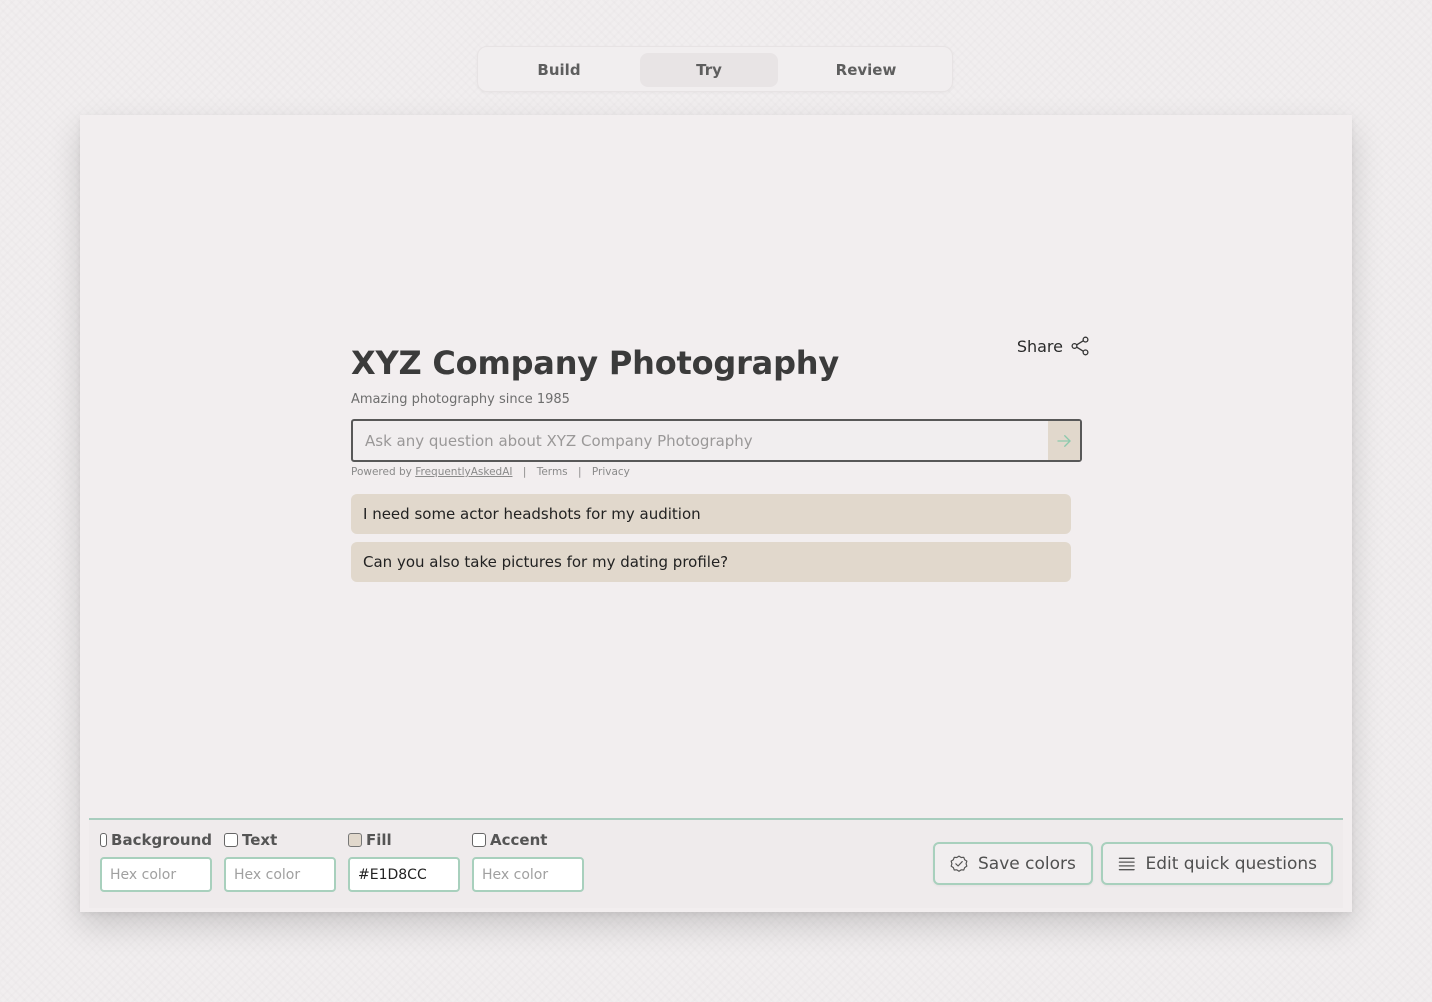 Image resolution: width=1432 pixels, height=1002 pixels. I want to click on powered-by-text: Powered by, so click(381, 472).